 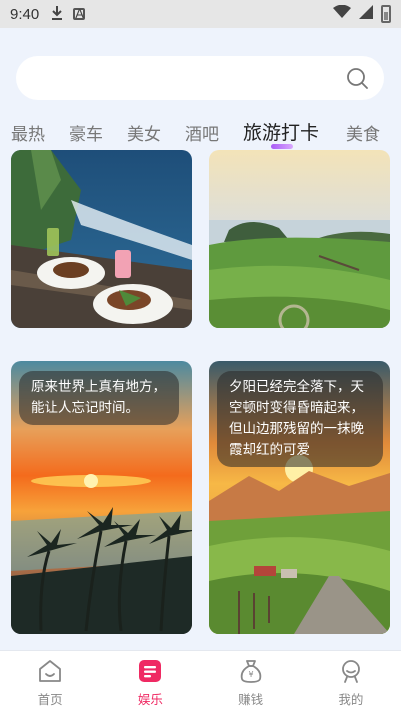 What do you see at coordinates (351, 699) in the screenshot?
I see `nav-profile-label: 我的` at bounding box center [351, 699].